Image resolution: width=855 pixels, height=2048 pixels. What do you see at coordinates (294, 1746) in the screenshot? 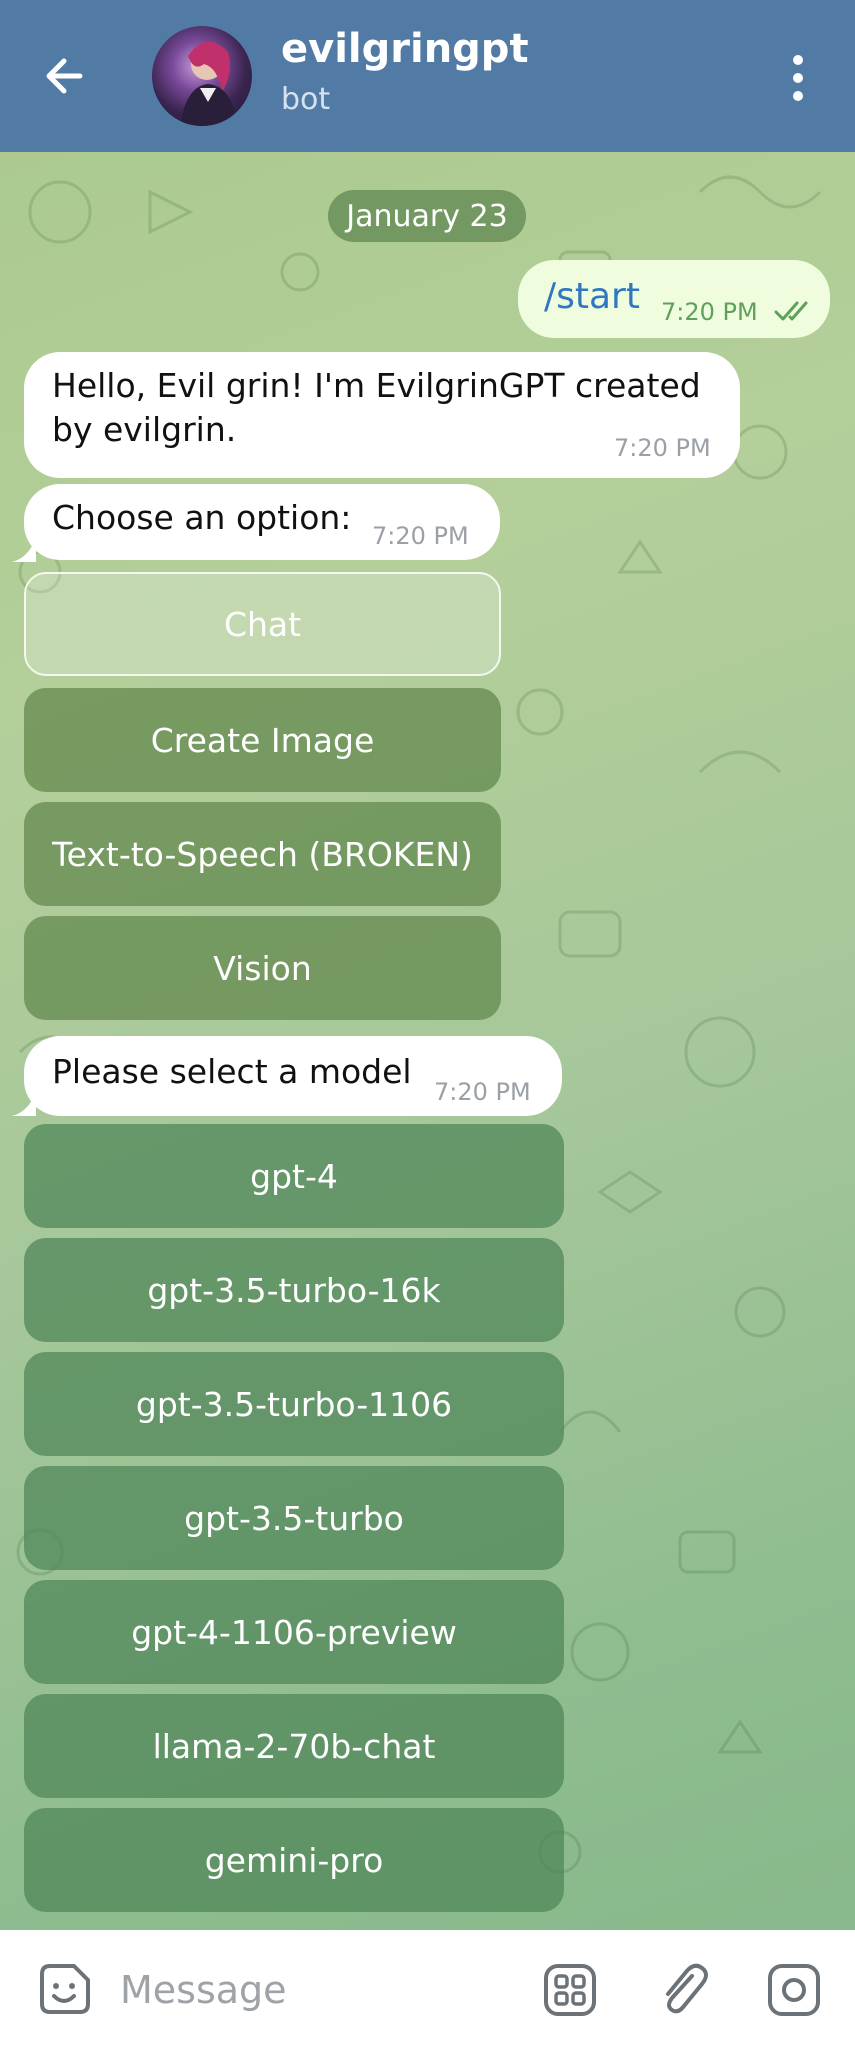
I see `model-button-llama-2-70b-chat: llama-2-70b-chat` at bounding box center [294, 1746].